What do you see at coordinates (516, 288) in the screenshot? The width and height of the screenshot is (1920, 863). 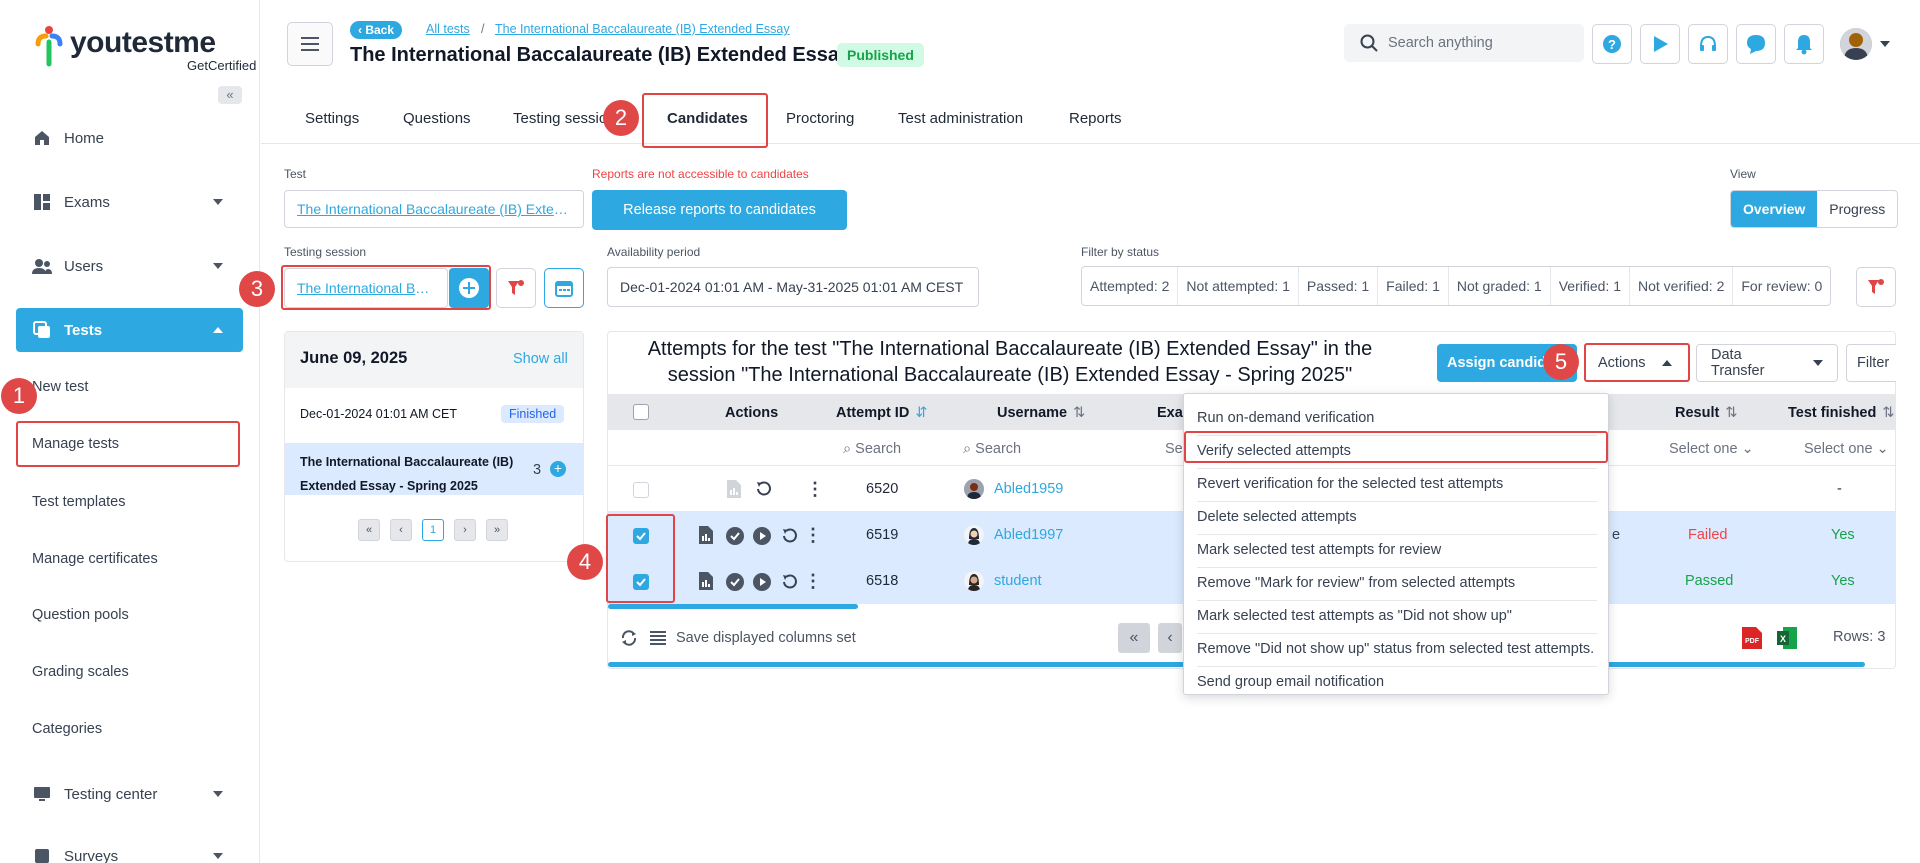 I see `session-filter-button` at bounding box center [516, 288].